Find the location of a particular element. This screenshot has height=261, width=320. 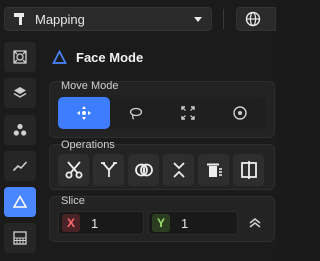

globe-button is located at coordinates (256, 19).